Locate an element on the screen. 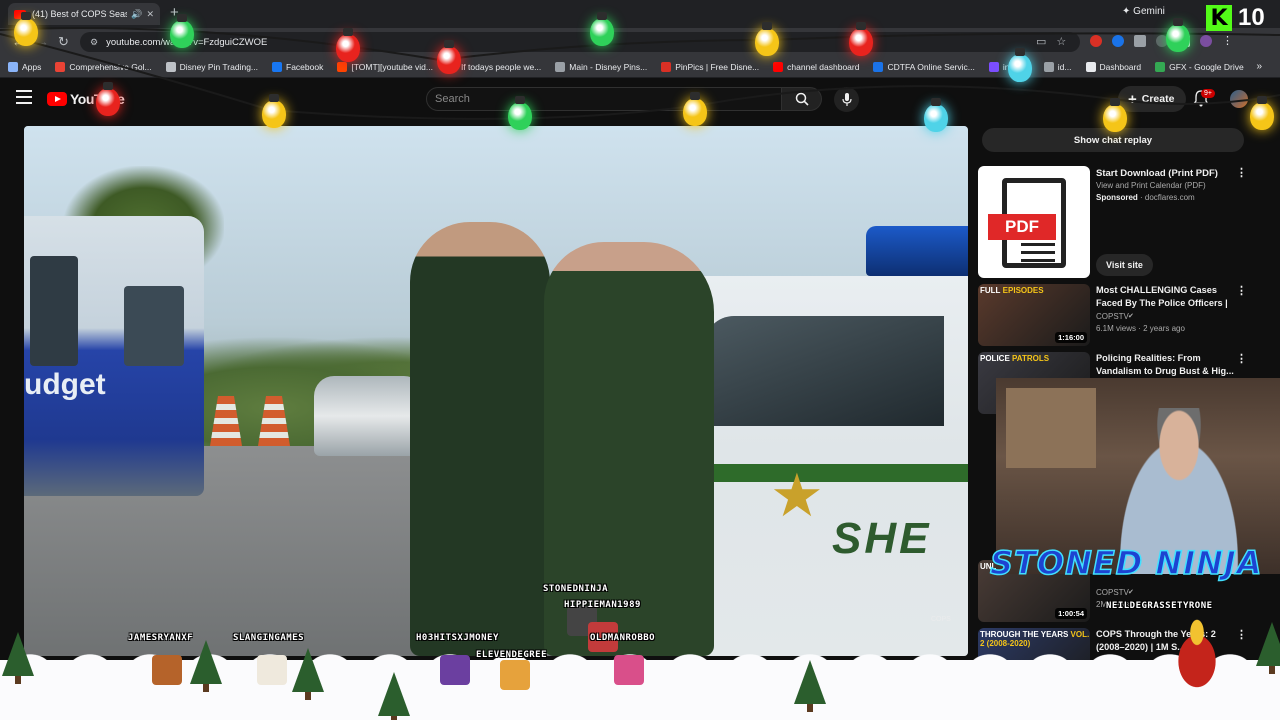 The image size is (1280, 720). bookmark-item: GFX - Google Drive is located at coordinates (1199, 66).